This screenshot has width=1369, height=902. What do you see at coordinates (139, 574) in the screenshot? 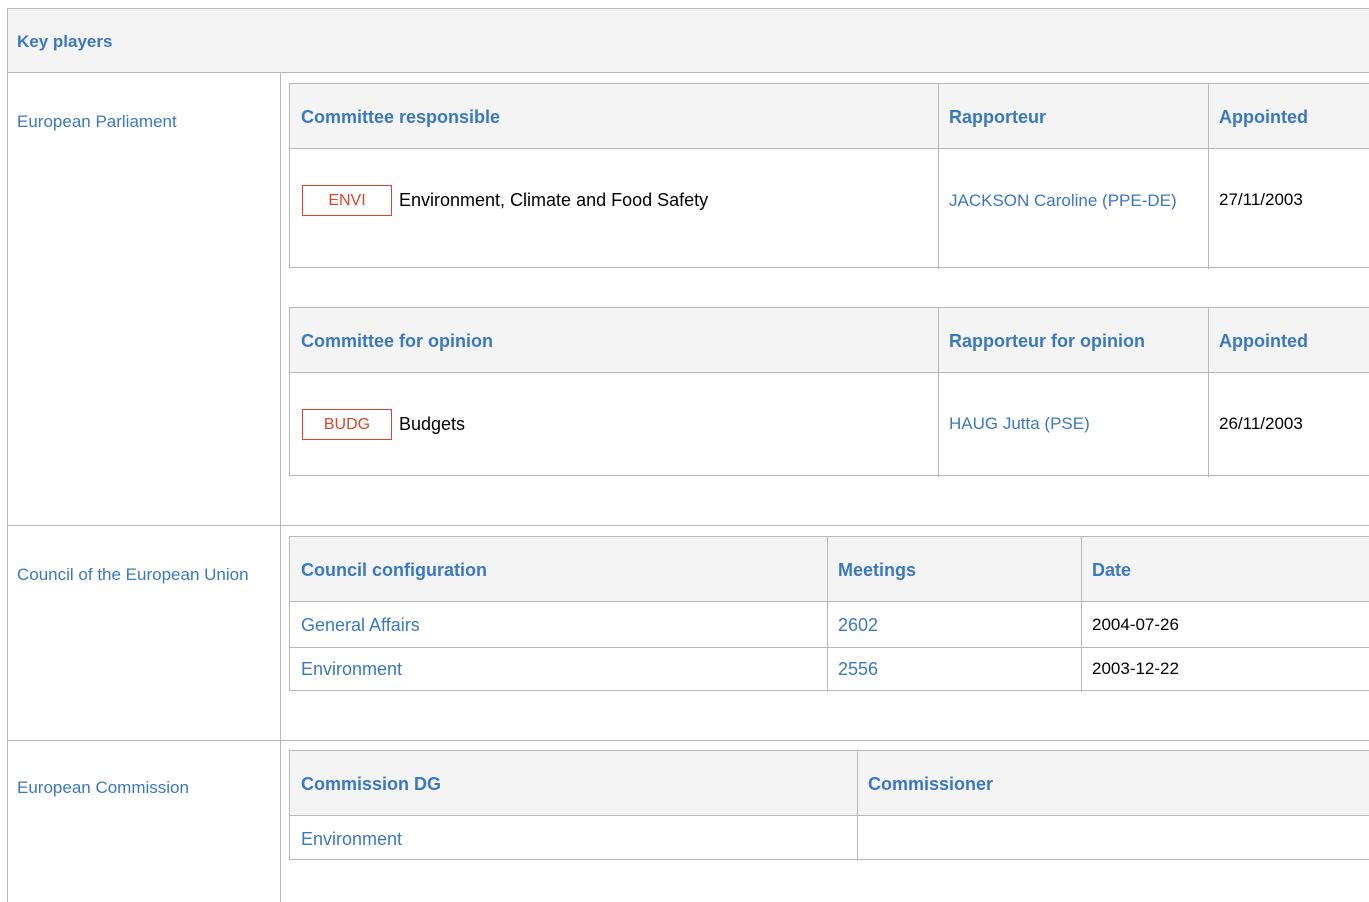
I see `institution-council-link: Council of the European Union` at bounding box center [139, 574].